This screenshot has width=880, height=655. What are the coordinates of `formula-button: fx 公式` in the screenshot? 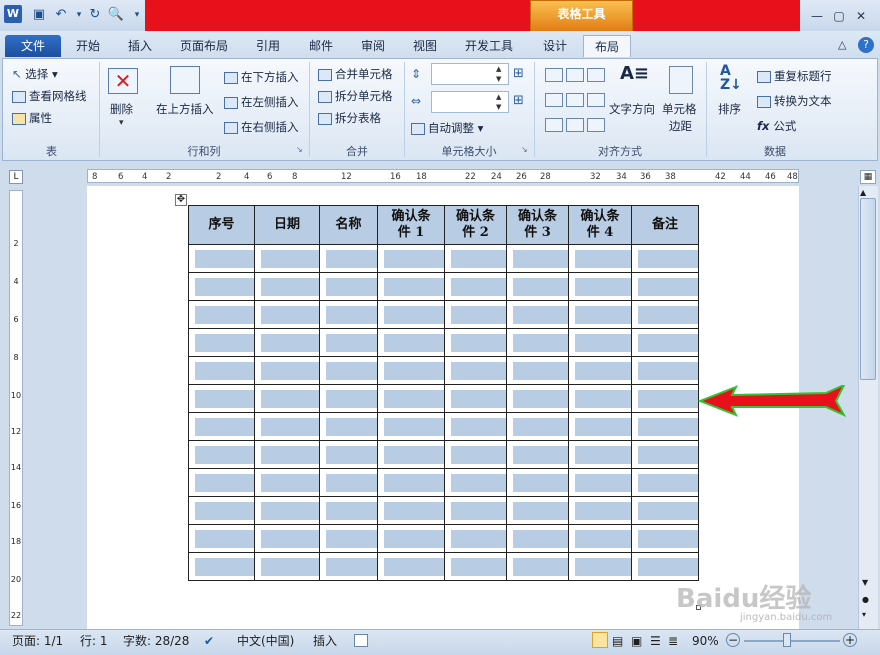 It's located at (776, 126).